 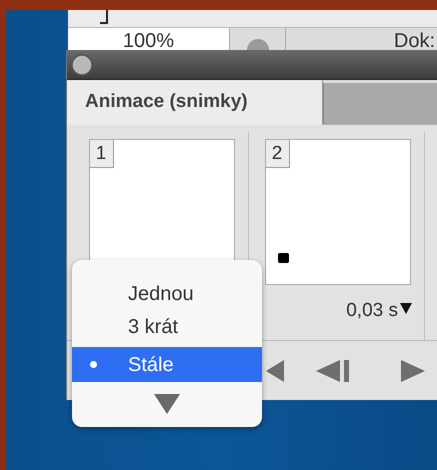 I want to click on frame-number: 2, so click(x=278, y=154).